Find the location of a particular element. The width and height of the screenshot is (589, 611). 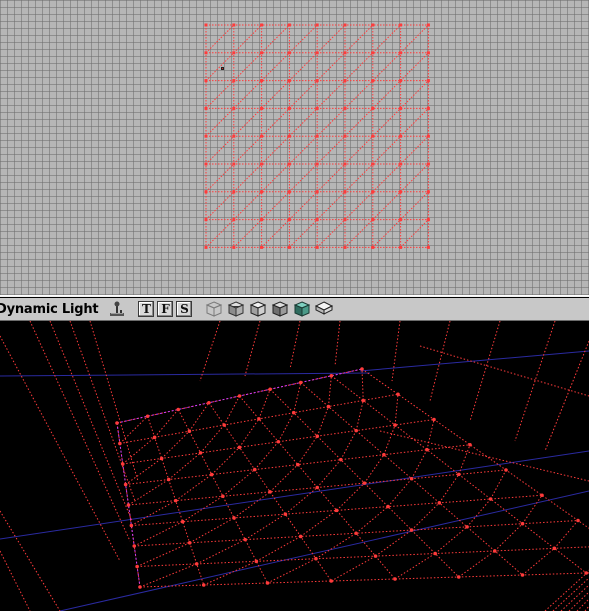

dynamic-light-cube-icon is located at coordinates (302, 309).